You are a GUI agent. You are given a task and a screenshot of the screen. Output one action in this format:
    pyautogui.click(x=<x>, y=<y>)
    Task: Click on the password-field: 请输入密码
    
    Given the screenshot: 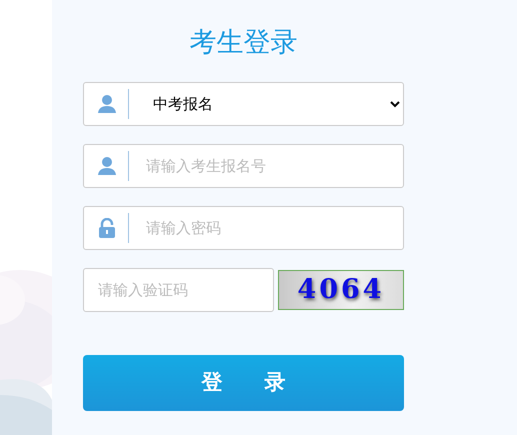 What is the action you would take?
    pyautogui.click(x=243, y=228)
    